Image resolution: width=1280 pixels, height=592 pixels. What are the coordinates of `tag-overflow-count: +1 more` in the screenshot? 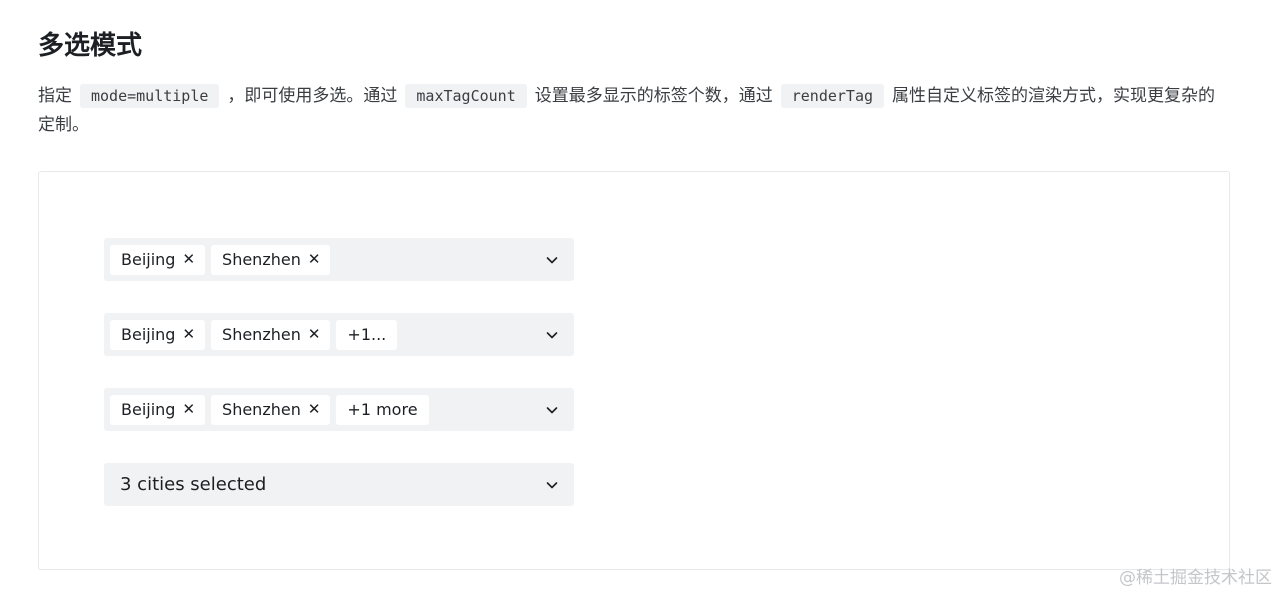 It's located at (382, 409).